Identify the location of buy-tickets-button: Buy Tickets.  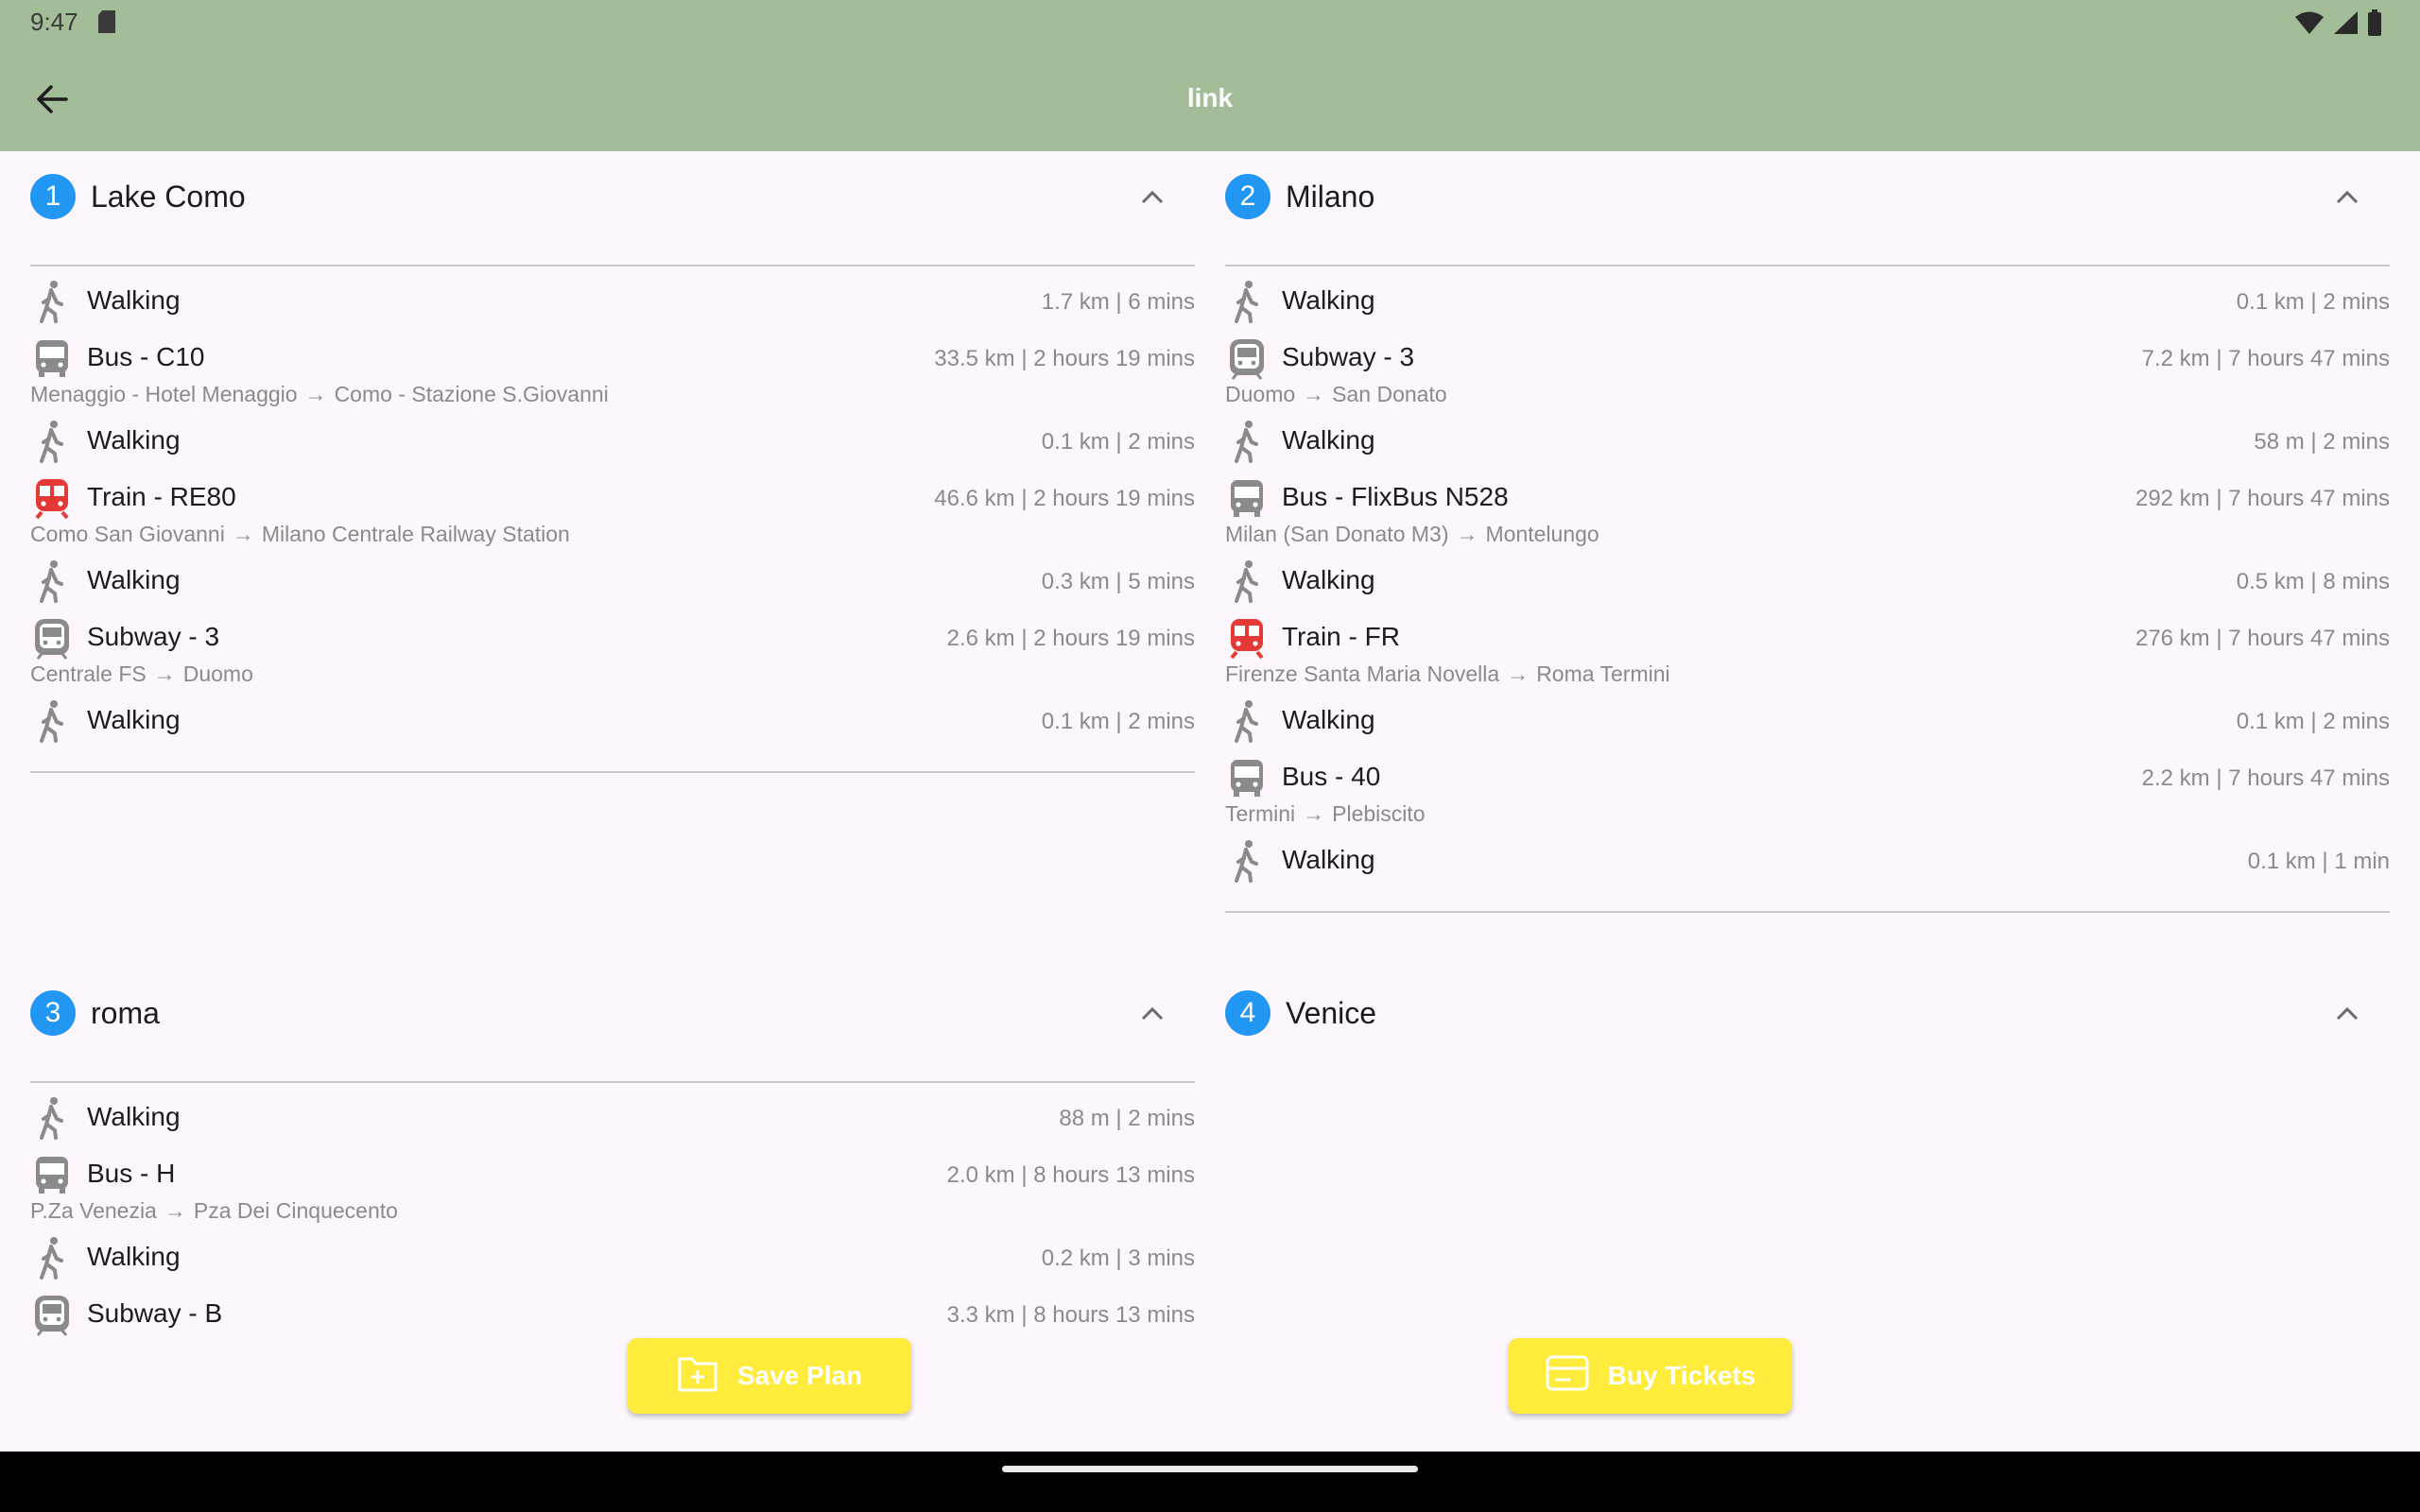
(1651, 1376).